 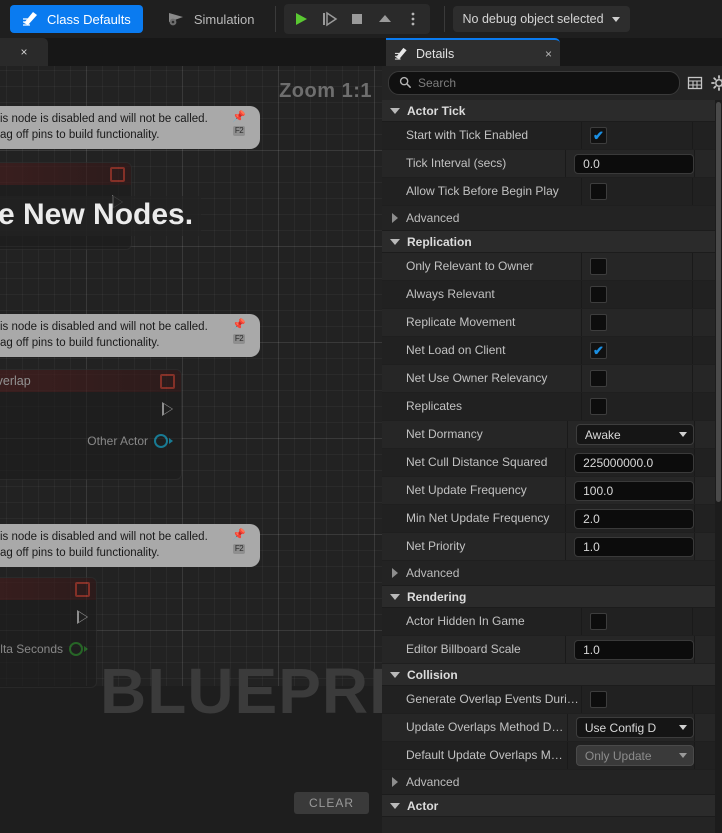 I want to click on node-body: lta Seconds, so click(x=48, y=643).